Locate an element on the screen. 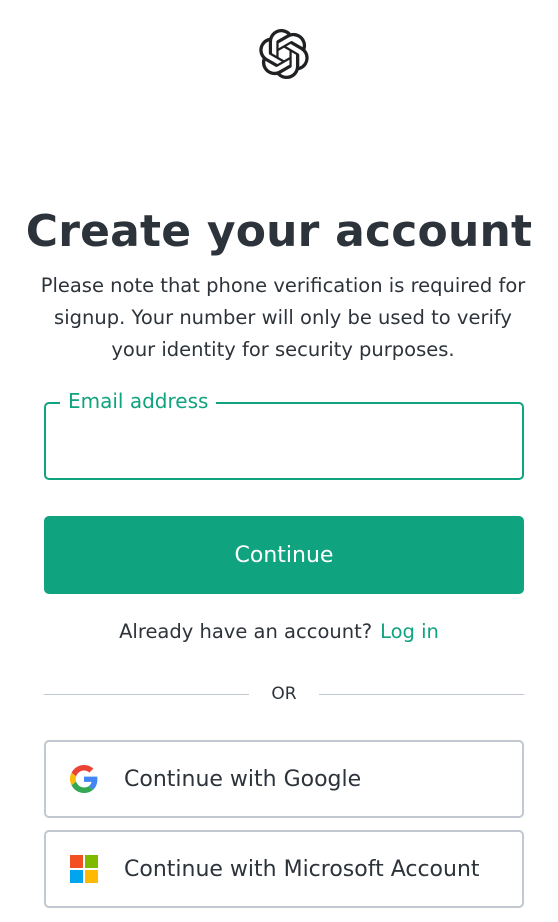  login-prompt-text: Already have an account? is located at coordinates (246, 631).